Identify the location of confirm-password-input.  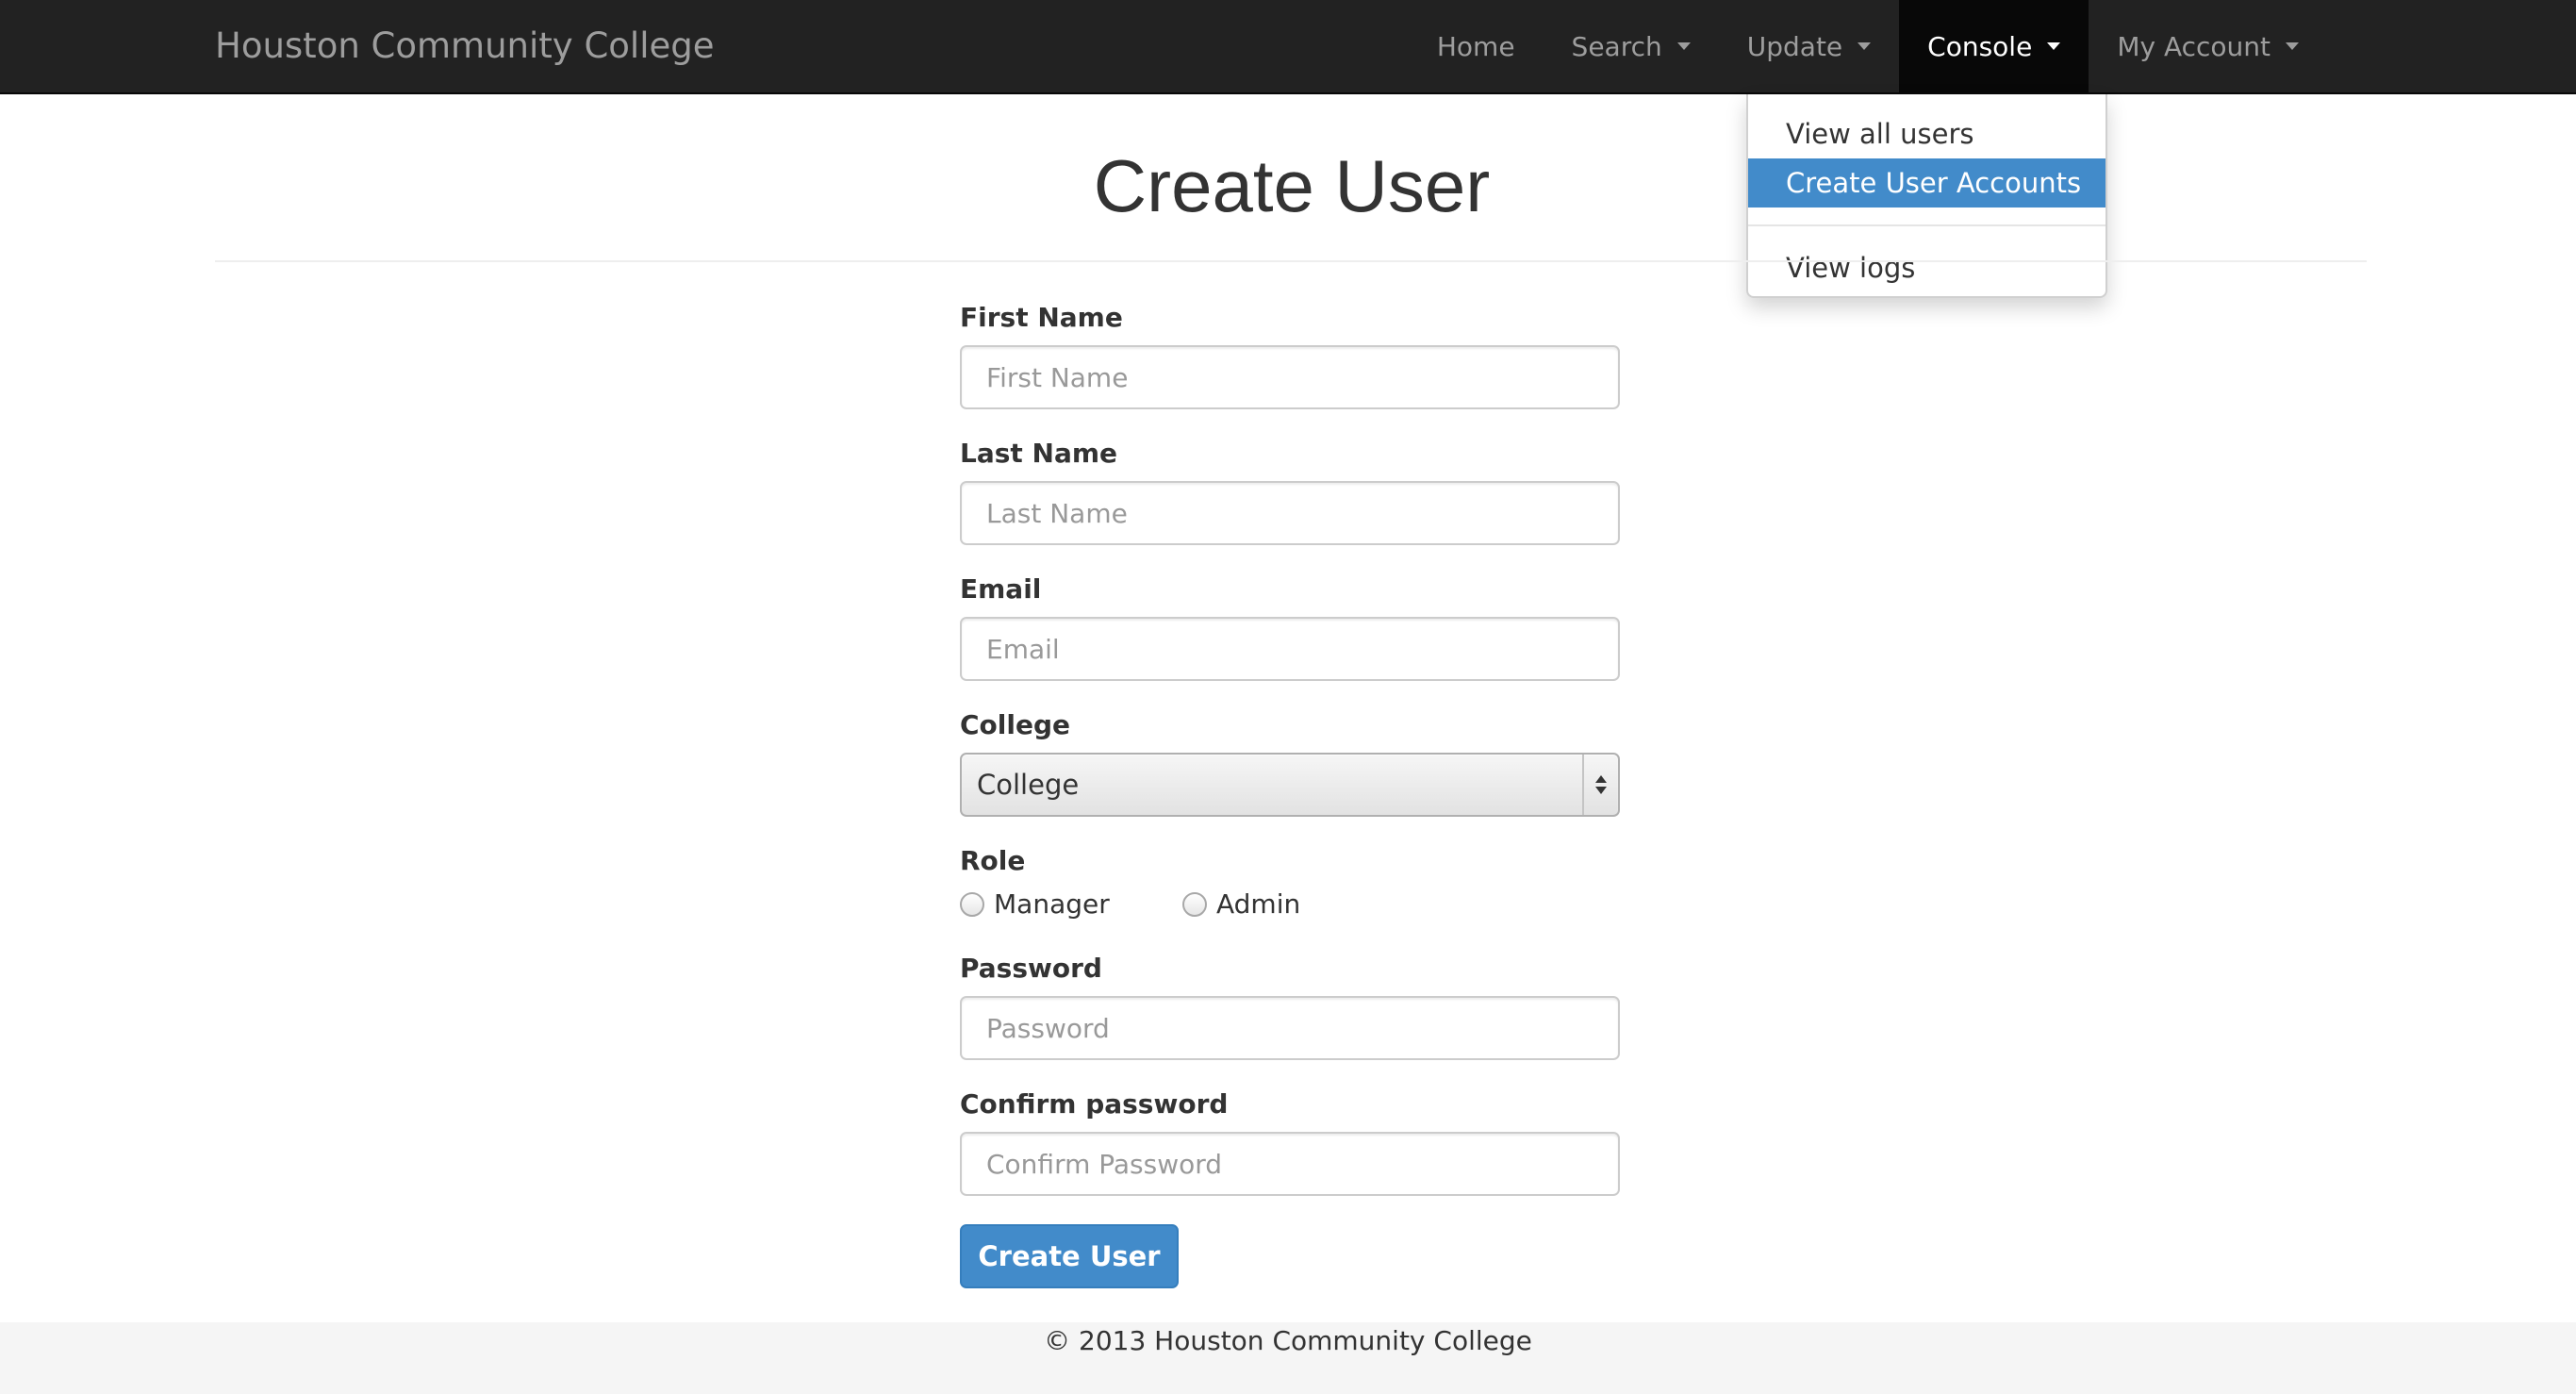
(1290, 1164).